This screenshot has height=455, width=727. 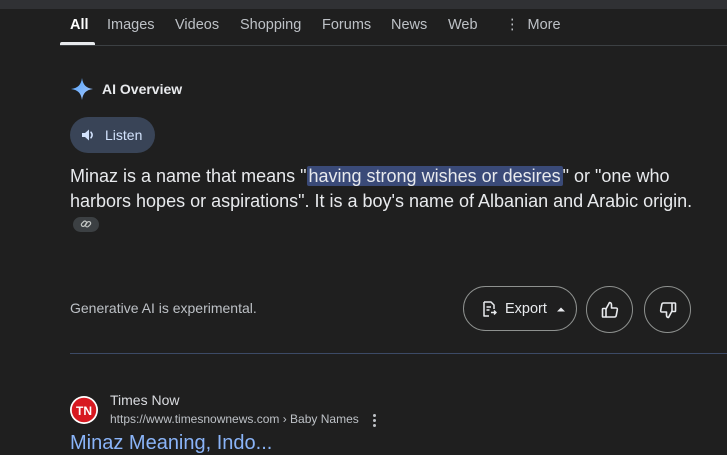 I want to click on ai-overview-header: AI Overview, so click(x=126, y=89).